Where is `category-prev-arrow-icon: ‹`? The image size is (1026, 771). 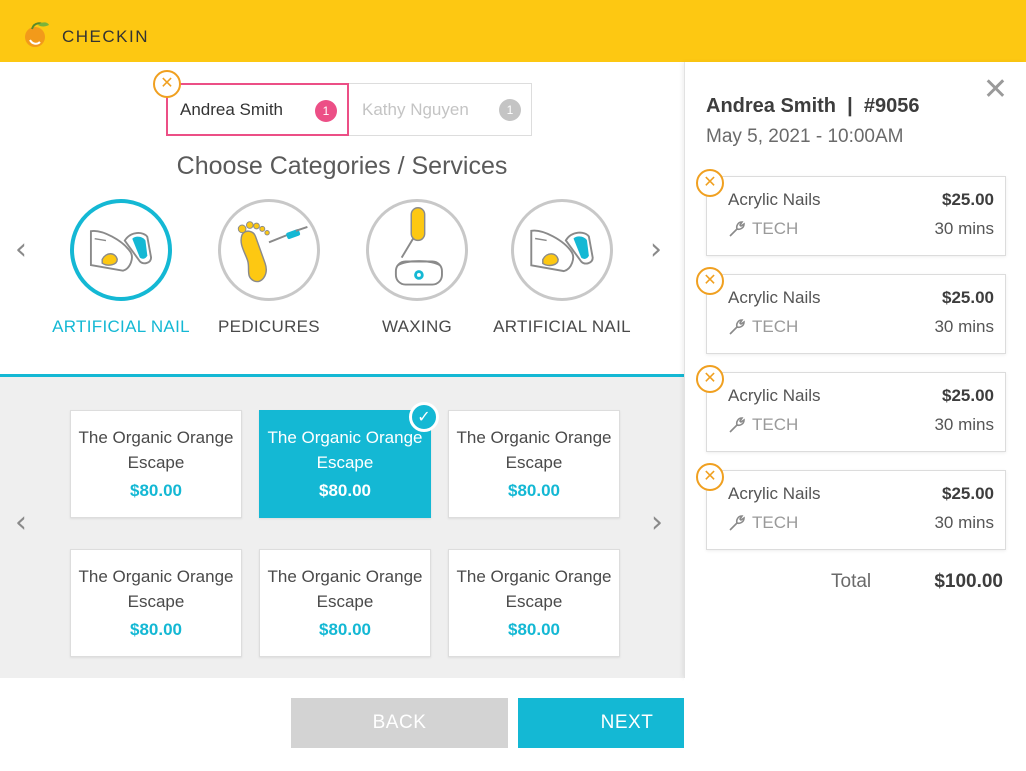
category-prev-arrow-icon: ‹ is located at coordinates (21, 249).